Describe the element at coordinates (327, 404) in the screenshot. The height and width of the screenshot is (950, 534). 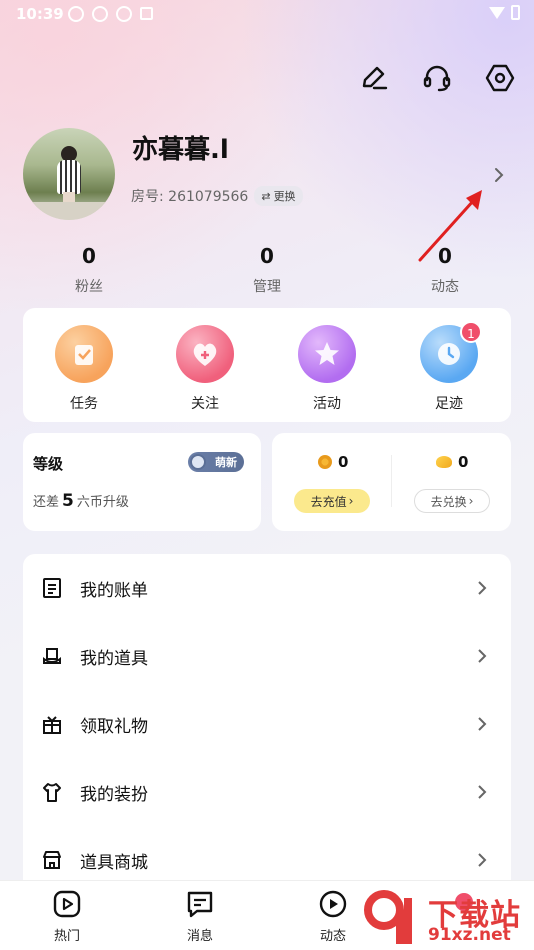
I see `quick-action-label: 活动` at that location.